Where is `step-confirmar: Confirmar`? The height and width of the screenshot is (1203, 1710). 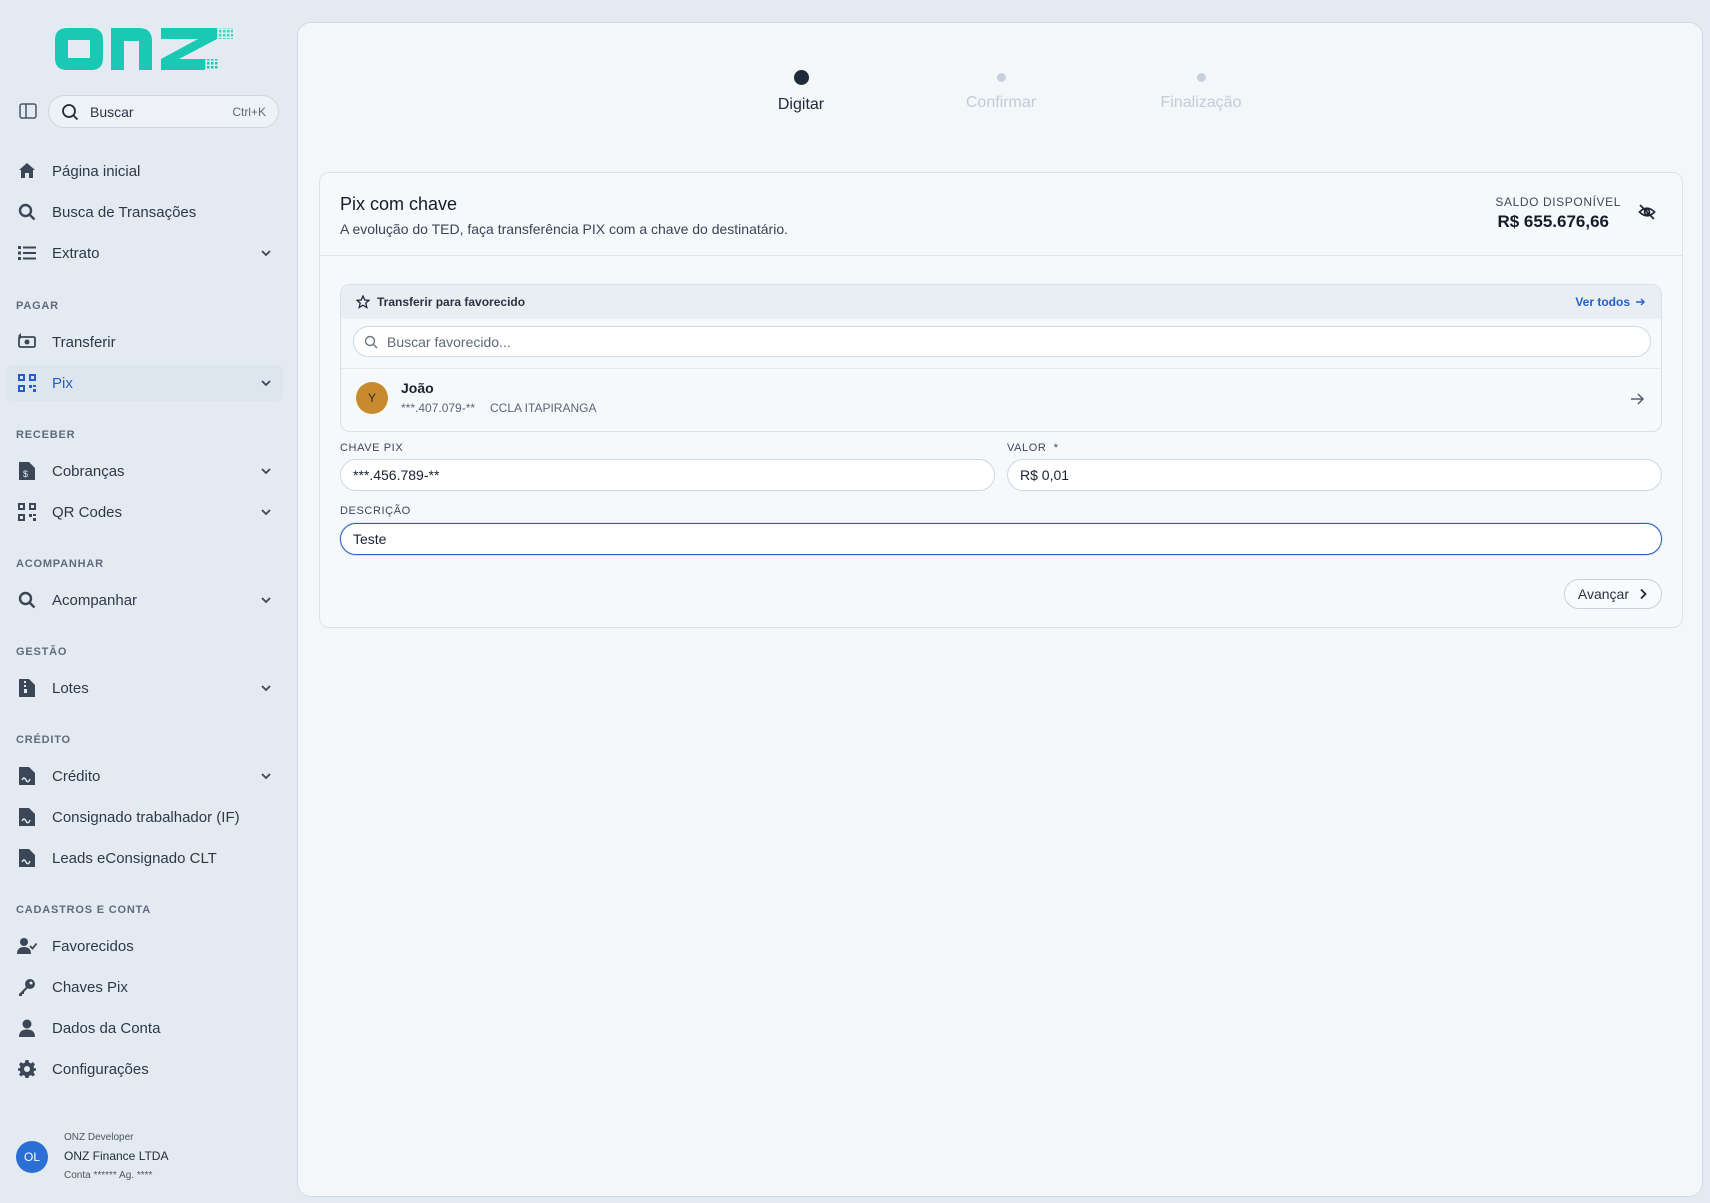 step-confirmar: Confirmar is located at coordinates (1001, 92).